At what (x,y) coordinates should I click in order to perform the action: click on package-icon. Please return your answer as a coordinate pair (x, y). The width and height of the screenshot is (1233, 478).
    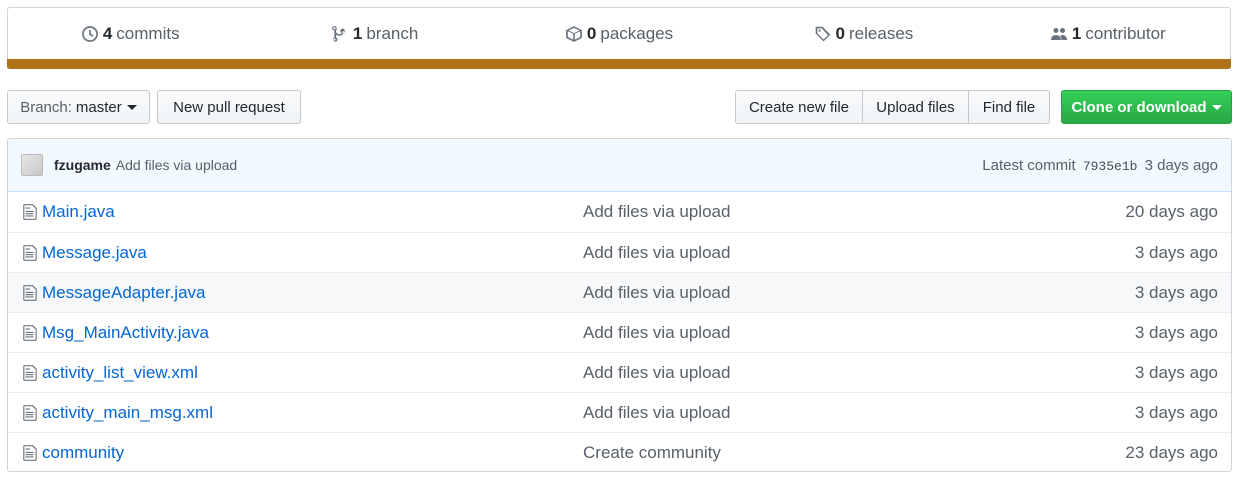
    Looking at the image, I should click on (574, 34).